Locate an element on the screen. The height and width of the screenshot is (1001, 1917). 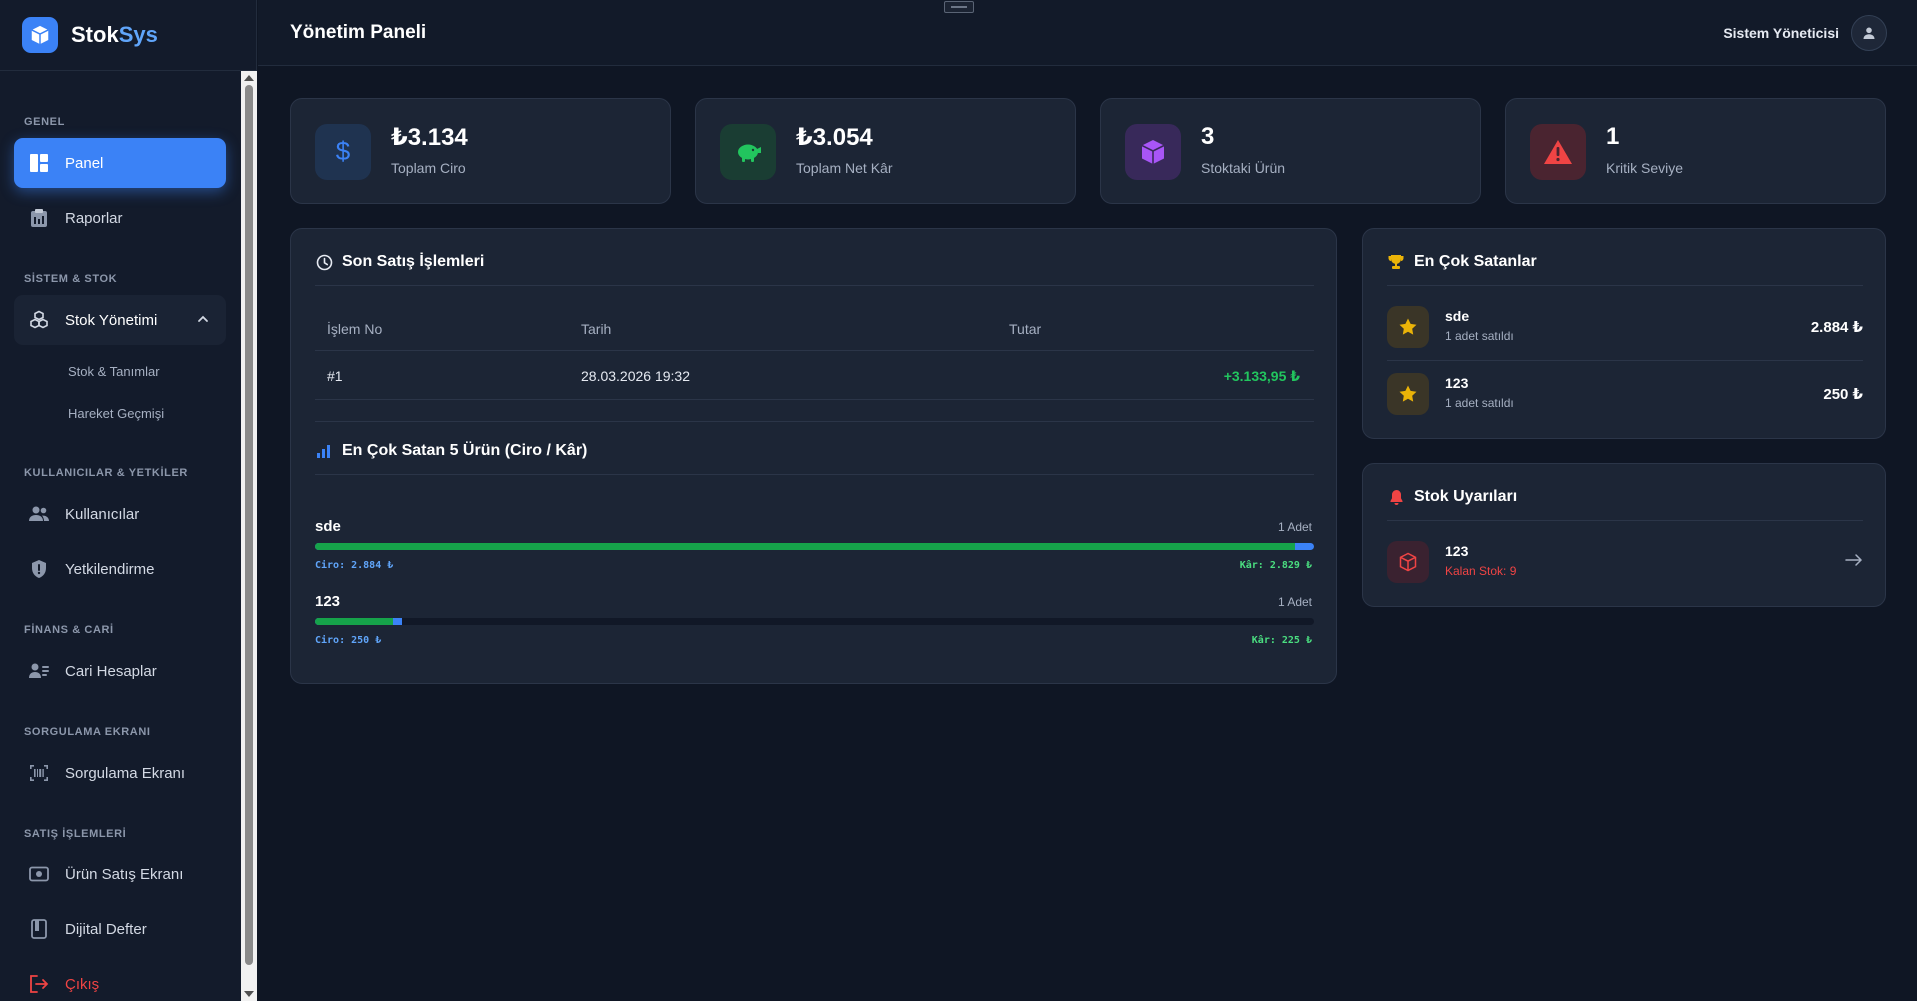
chart-item-ciro-label: Ciro: 2.884 ₺ is located at coordinates (354, 565).